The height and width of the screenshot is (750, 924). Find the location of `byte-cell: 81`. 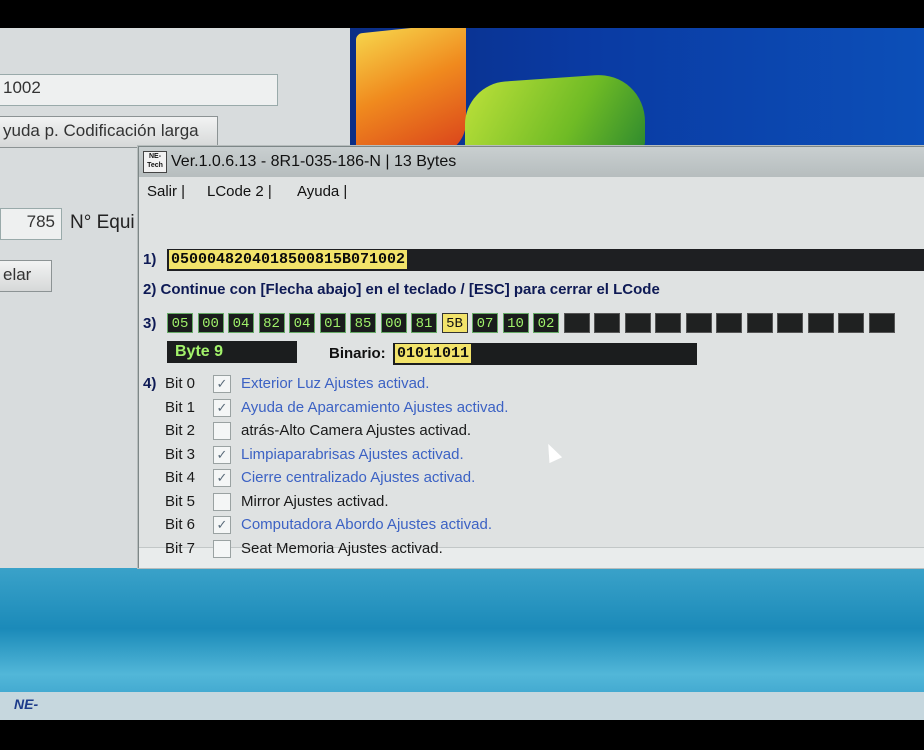

byte-cell: 81 is located at coordinates (424, 323).